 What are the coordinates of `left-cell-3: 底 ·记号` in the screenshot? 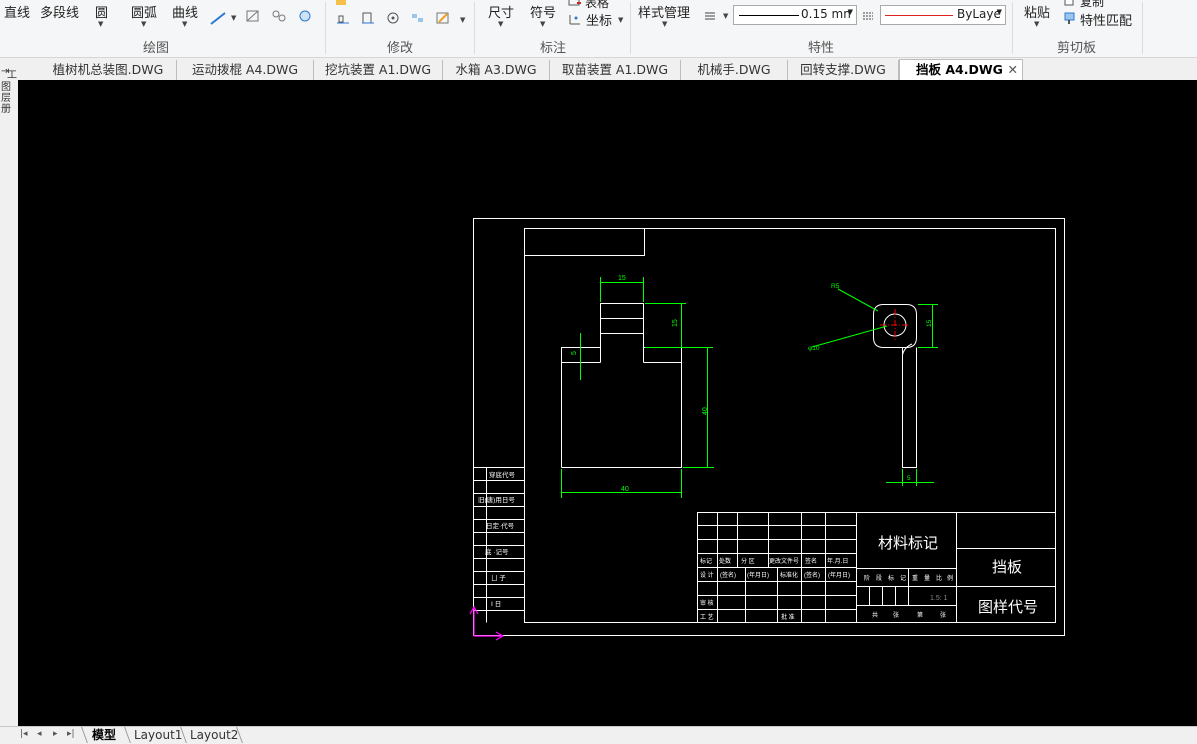 It's located at (497, 551).